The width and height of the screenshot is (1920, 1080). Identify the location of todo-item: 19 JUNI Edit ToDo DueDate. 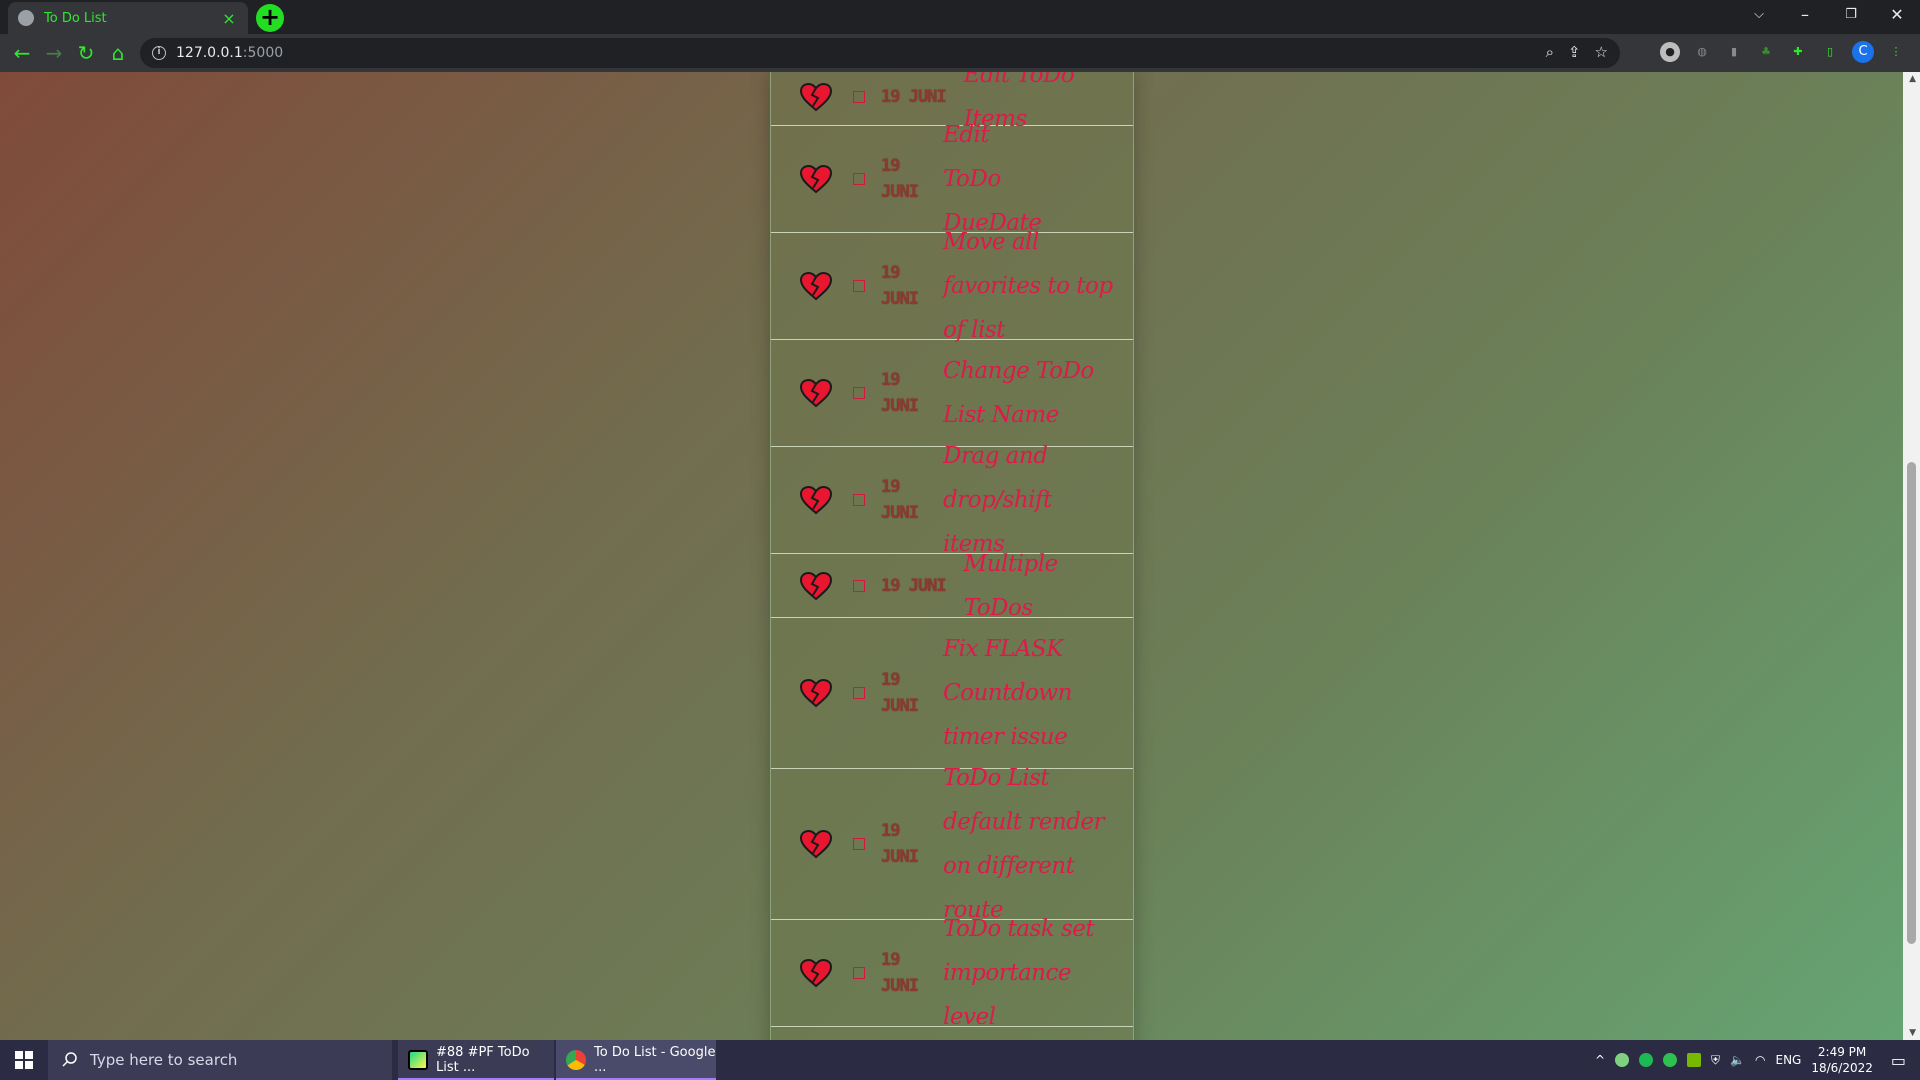
(952, 179).